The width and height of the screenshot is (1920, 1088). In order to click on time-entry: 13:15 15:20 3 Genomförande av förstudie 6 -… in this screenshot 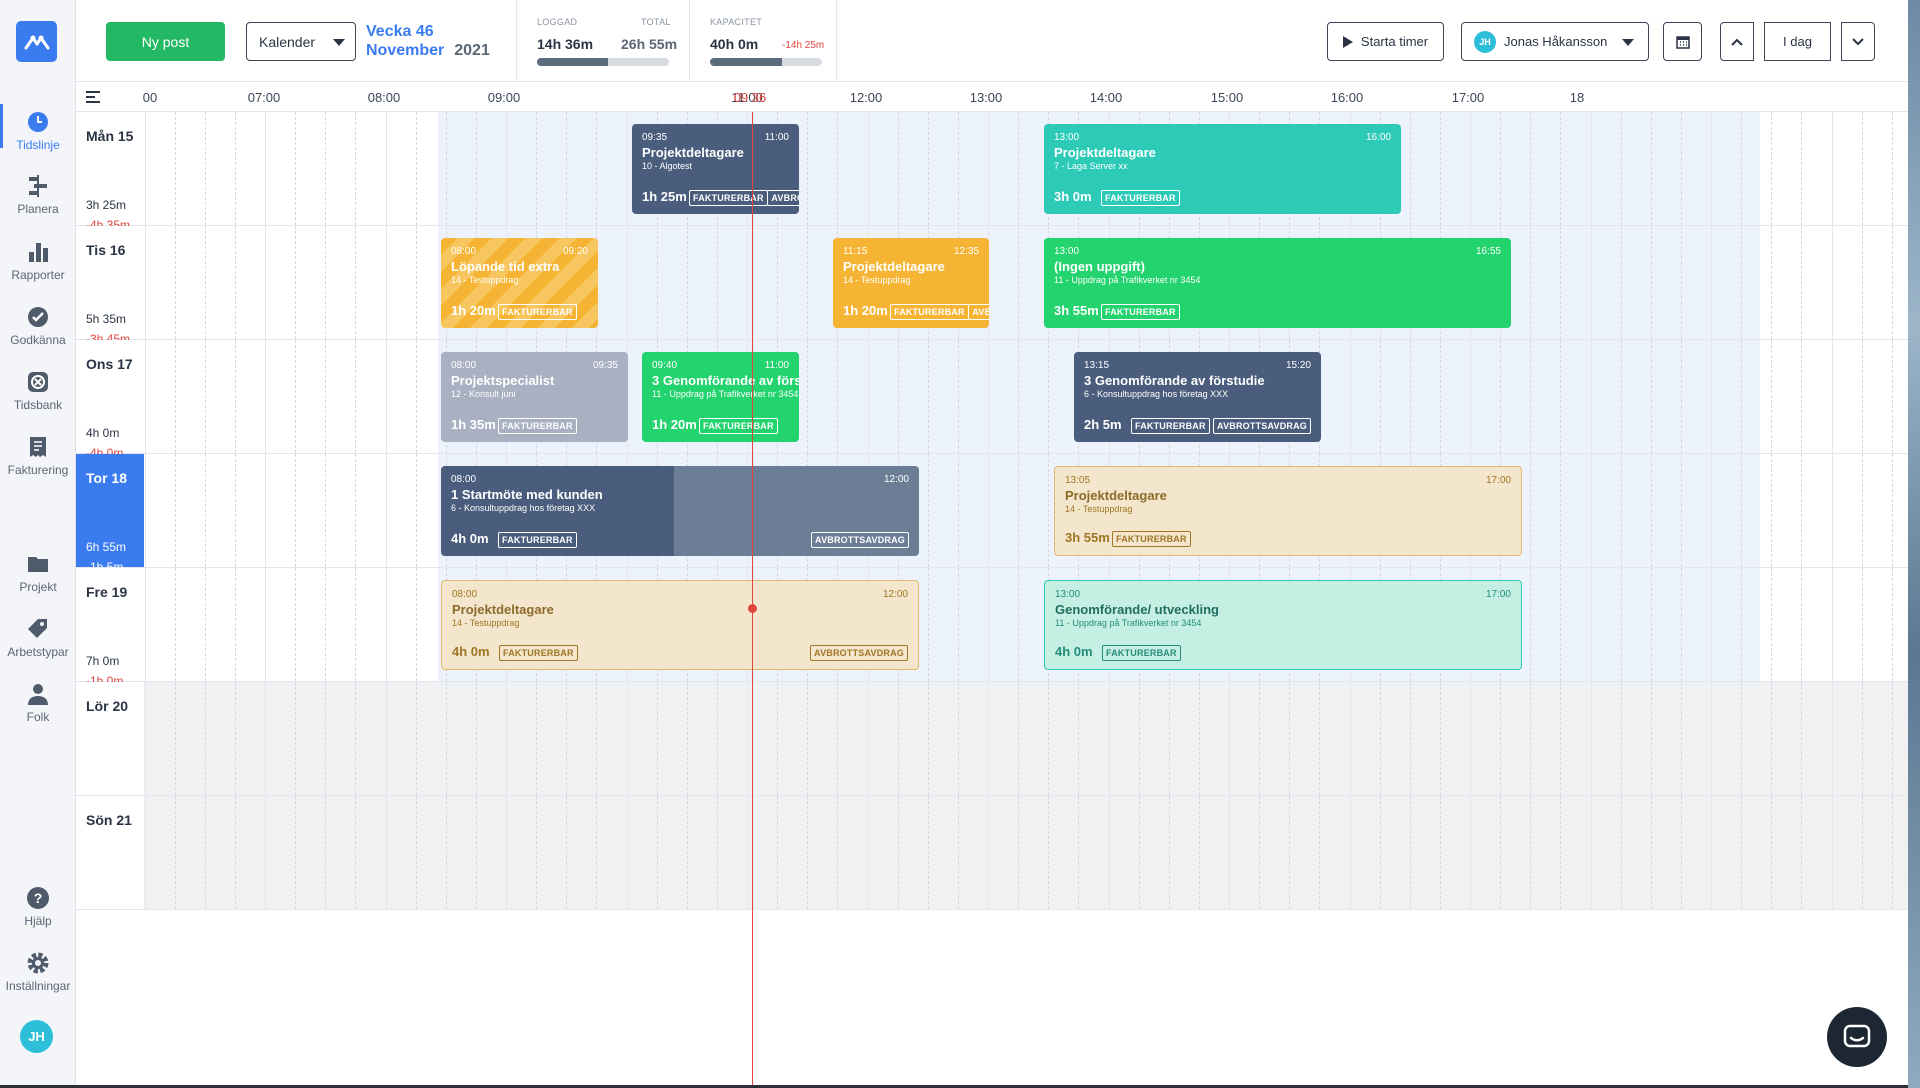, I will do `click(1197, 397)`.